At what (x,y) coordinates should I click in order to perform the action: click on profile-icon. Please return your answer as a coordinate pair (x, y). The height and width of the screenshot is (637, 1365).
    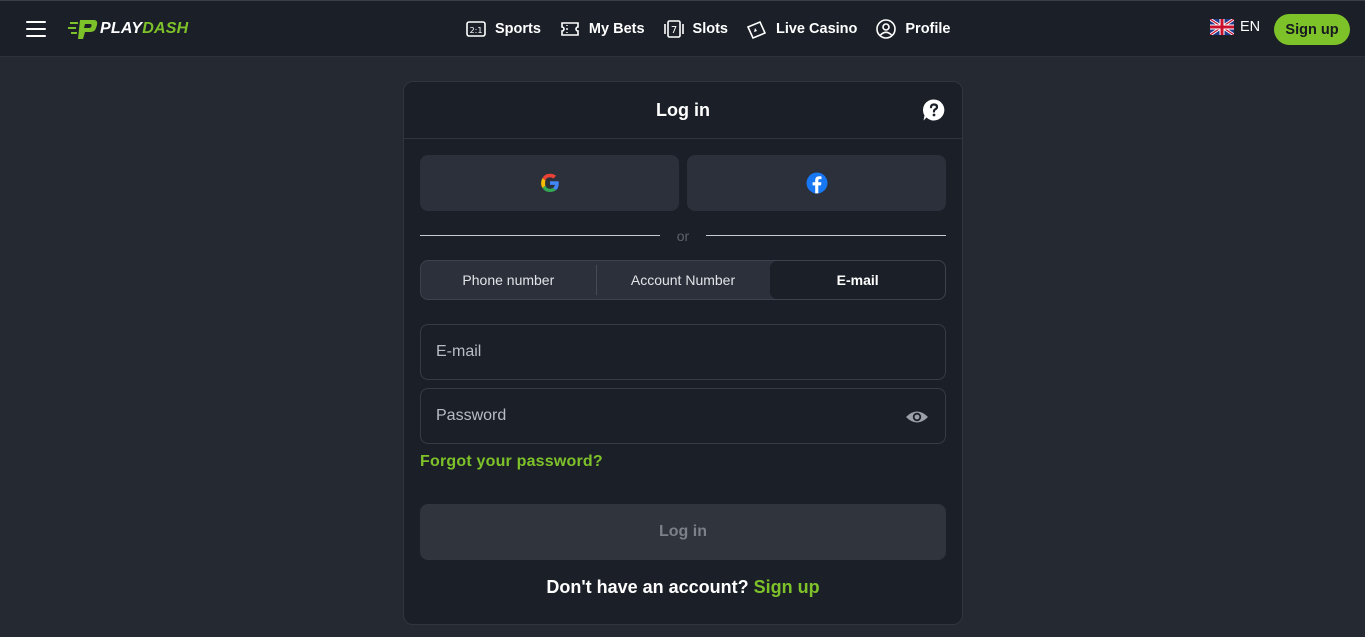
    Looking at the image, I should click on (886, 29).